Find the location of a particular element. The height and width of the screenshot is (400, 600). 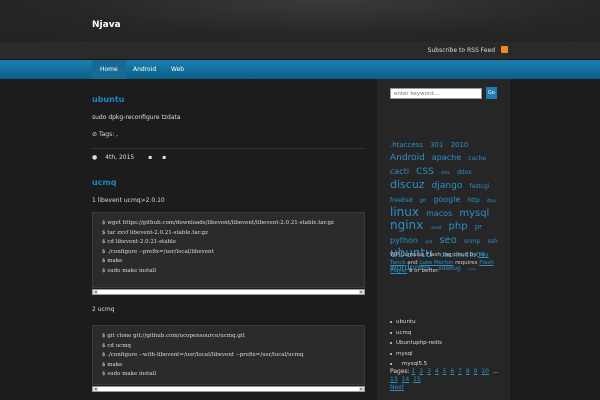

tag-link: 301 is located at coordinates (436, 145).